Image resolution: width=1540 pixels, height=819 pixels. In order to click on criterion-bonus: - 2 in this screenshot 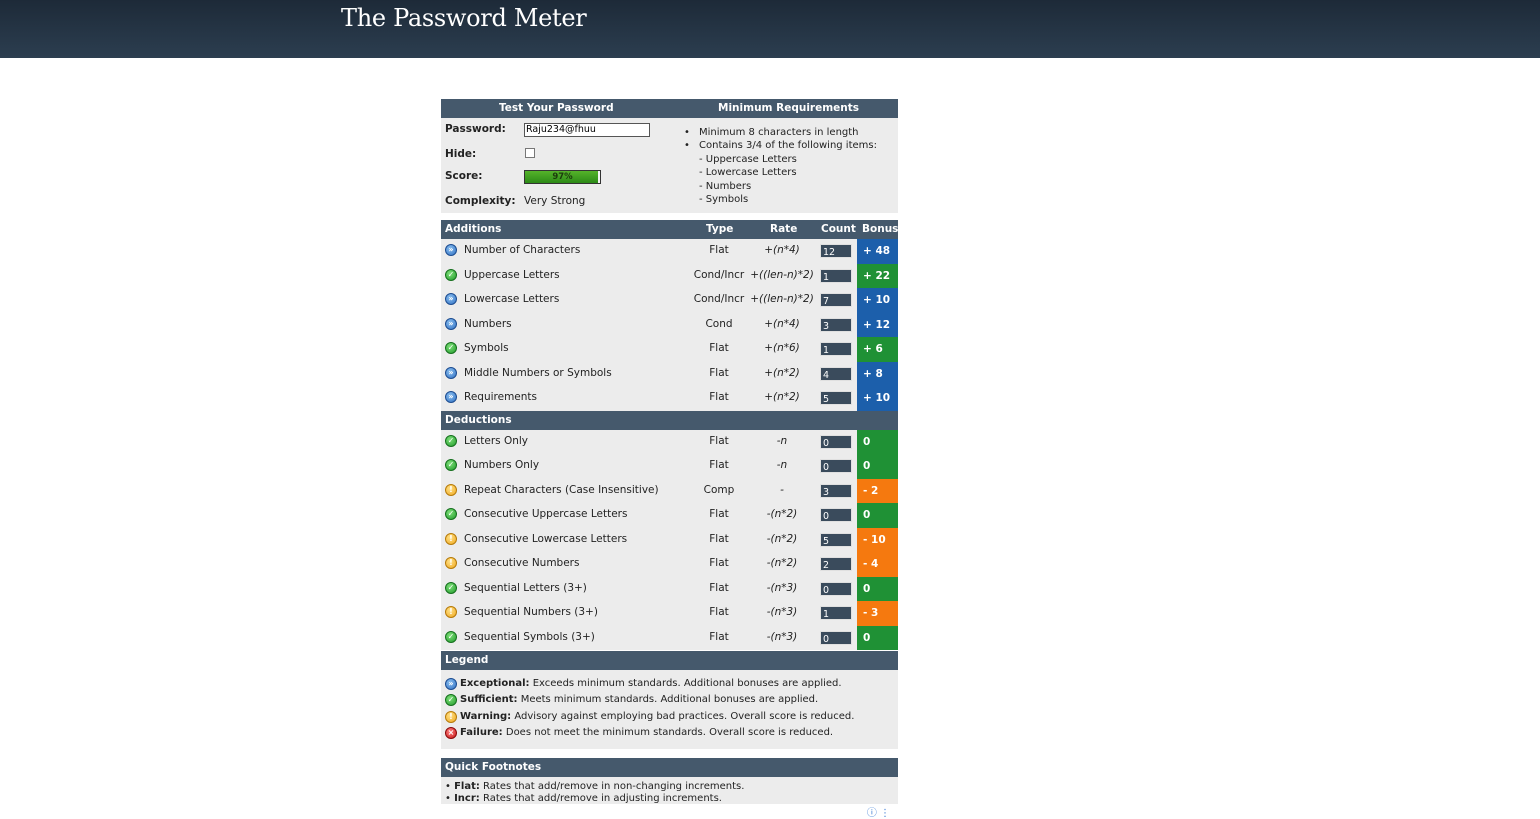, I will do `click(877, 490)`.